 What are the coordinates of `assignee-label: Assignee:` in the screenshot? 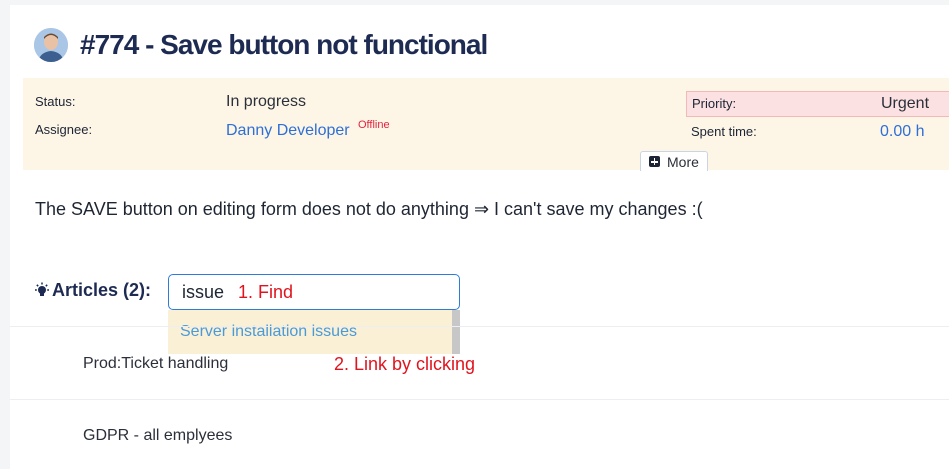 It's located at (64, 129).